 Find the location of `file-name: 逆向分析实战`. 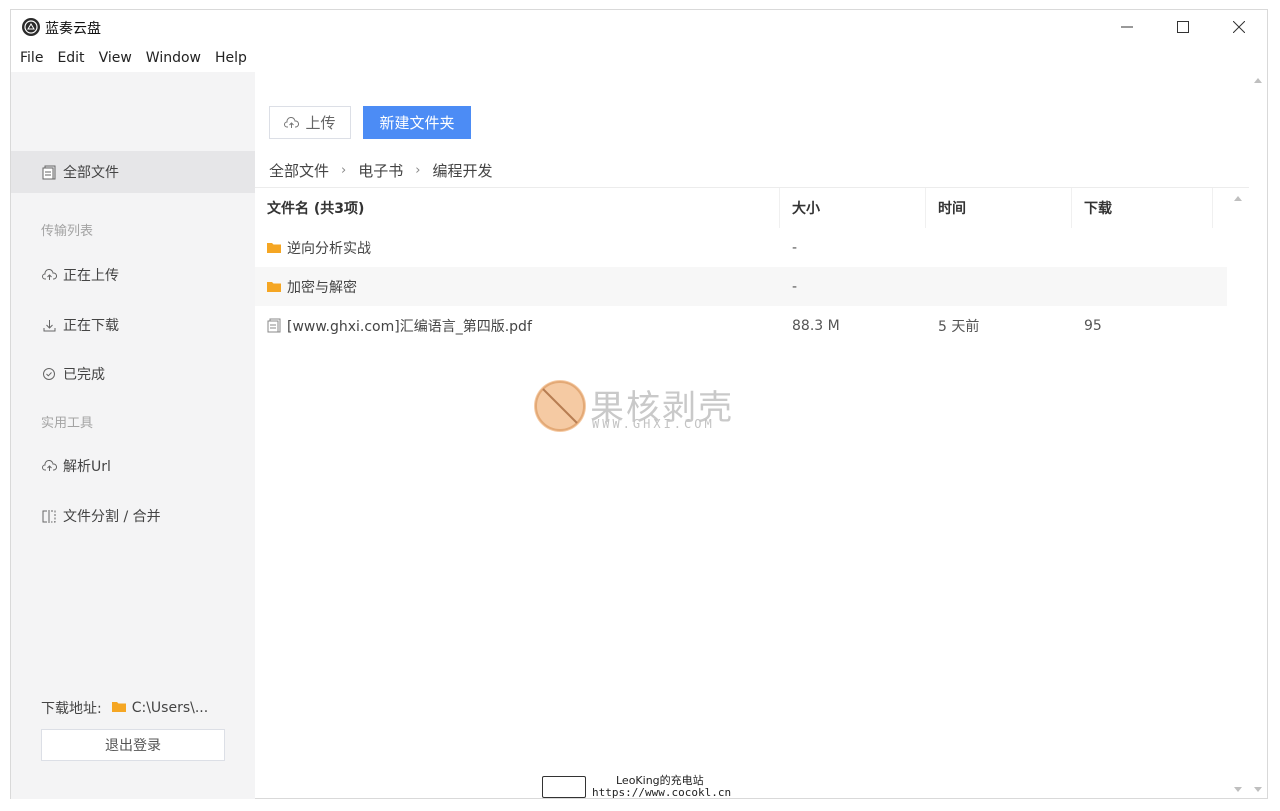

file-name: 逆向分析实战 is located at coordinates (329, 248).